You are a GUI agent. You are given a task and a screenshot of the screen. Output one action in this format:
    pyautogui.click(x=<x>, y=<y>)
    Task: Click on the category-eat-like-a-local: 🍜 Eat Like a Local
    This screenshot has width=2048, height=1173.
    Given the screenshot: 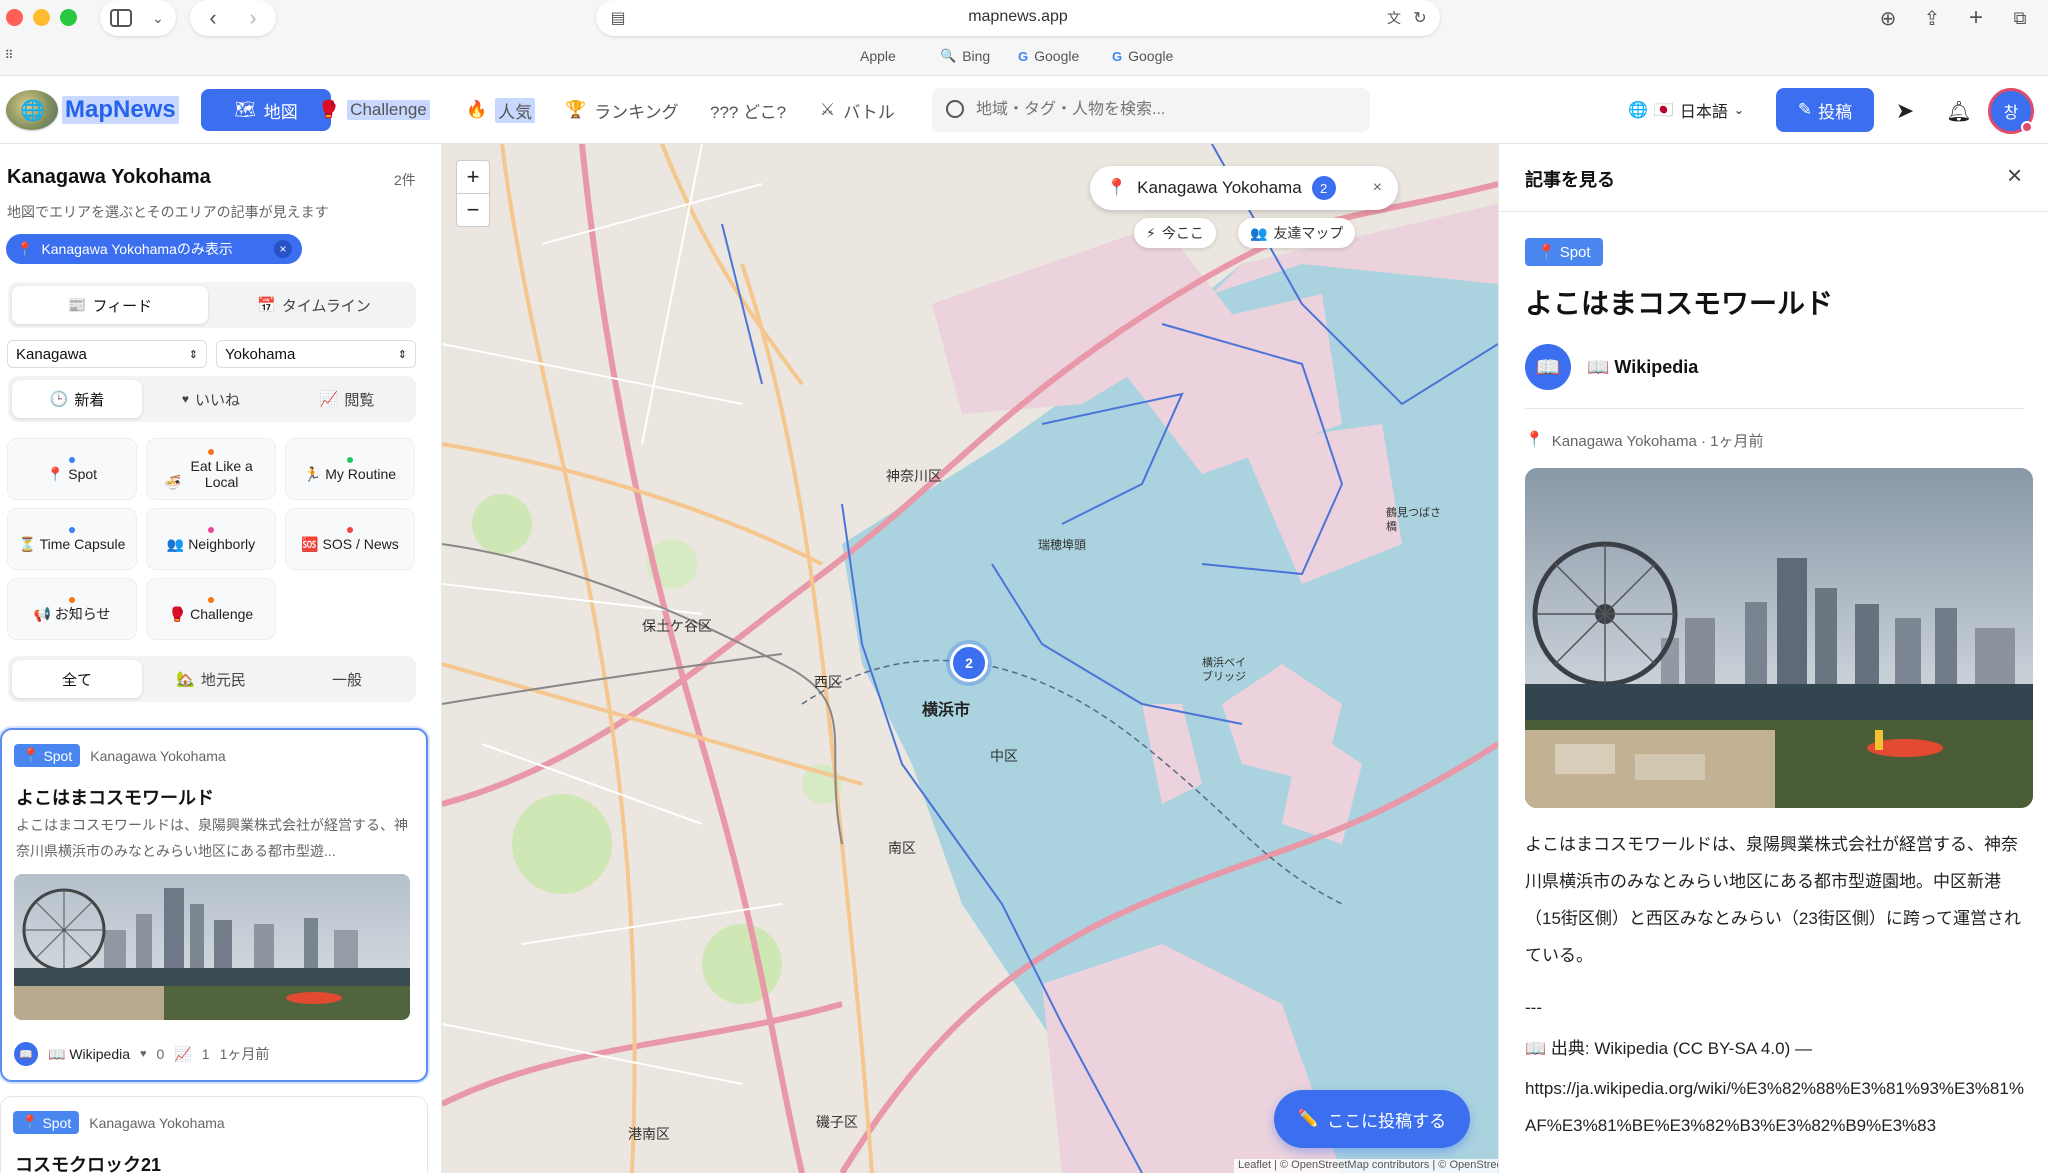 What is the action you would take?
    pyautogui.click(x=211, y=469)
    